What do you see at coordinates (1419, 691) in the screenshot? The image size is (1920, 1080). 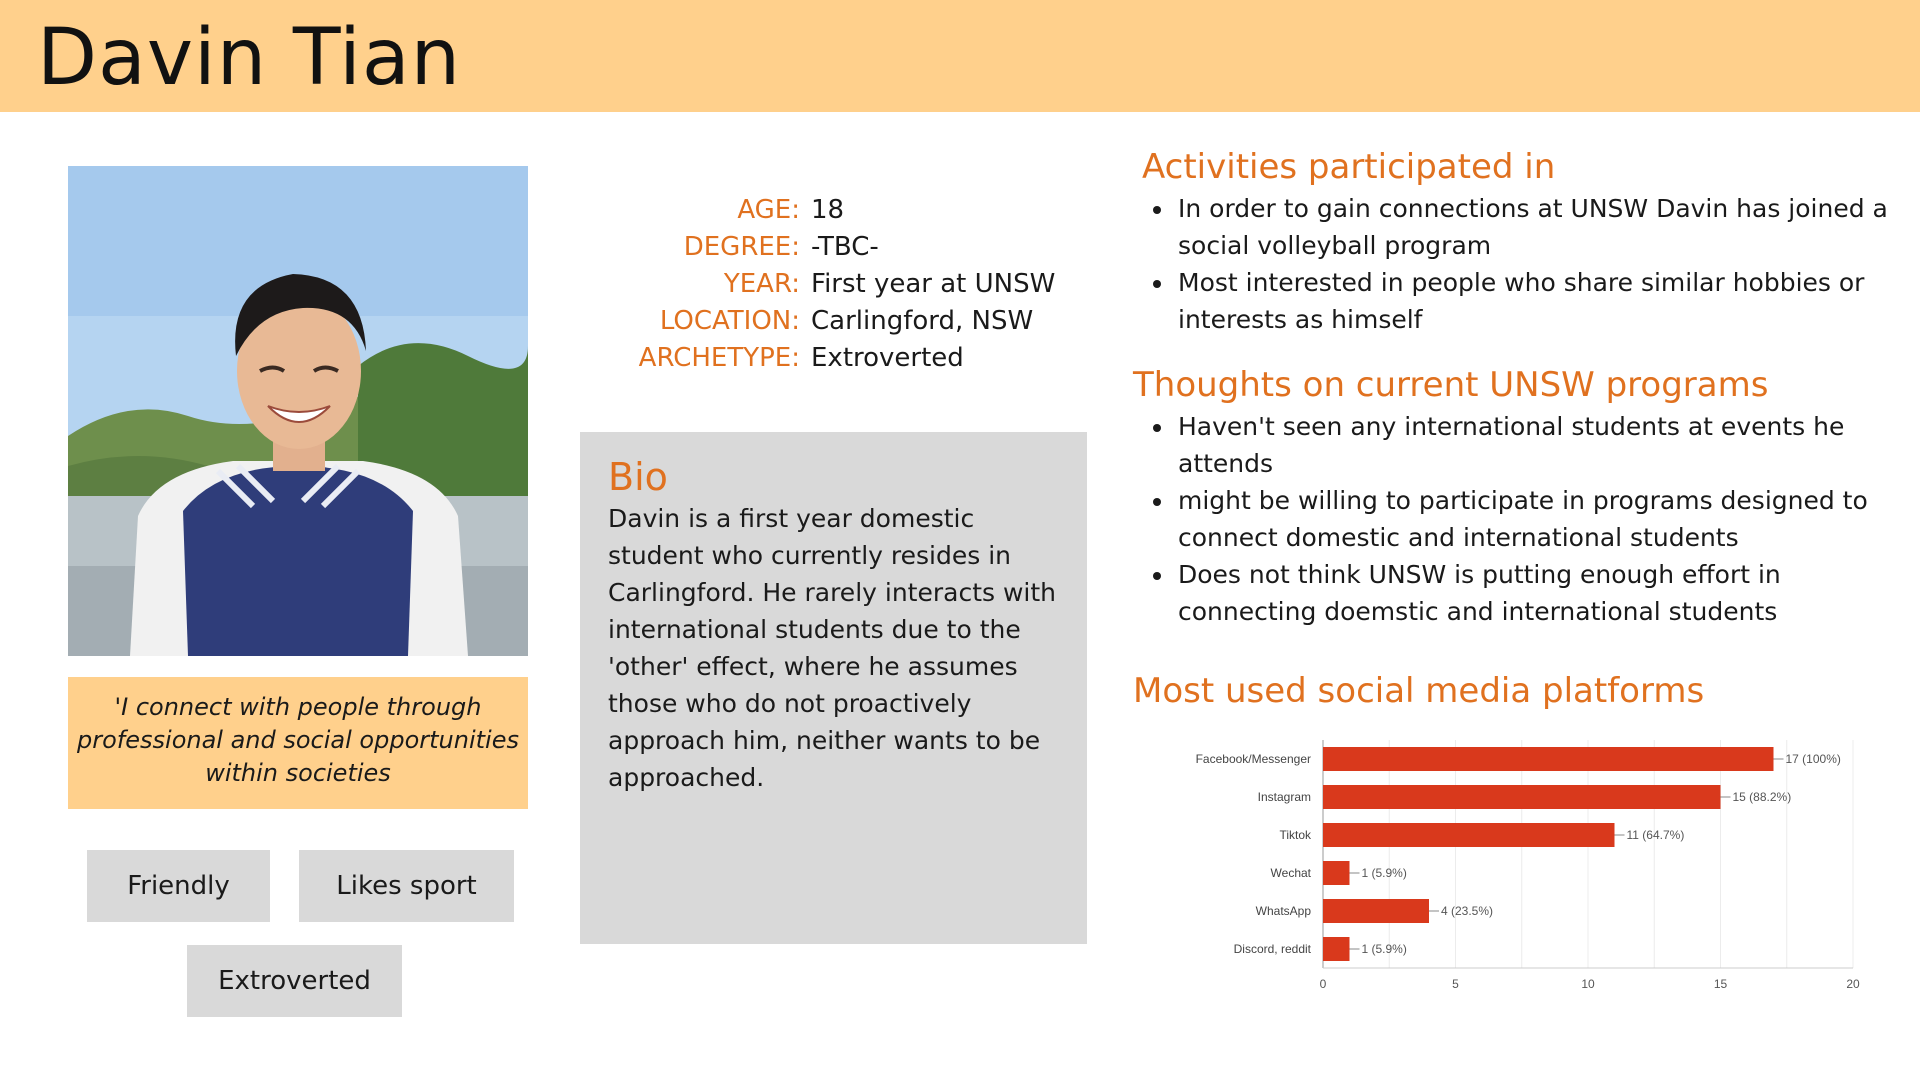 I see `social-media-title: Most used social media platforms` at bounding box center [1419, 691].